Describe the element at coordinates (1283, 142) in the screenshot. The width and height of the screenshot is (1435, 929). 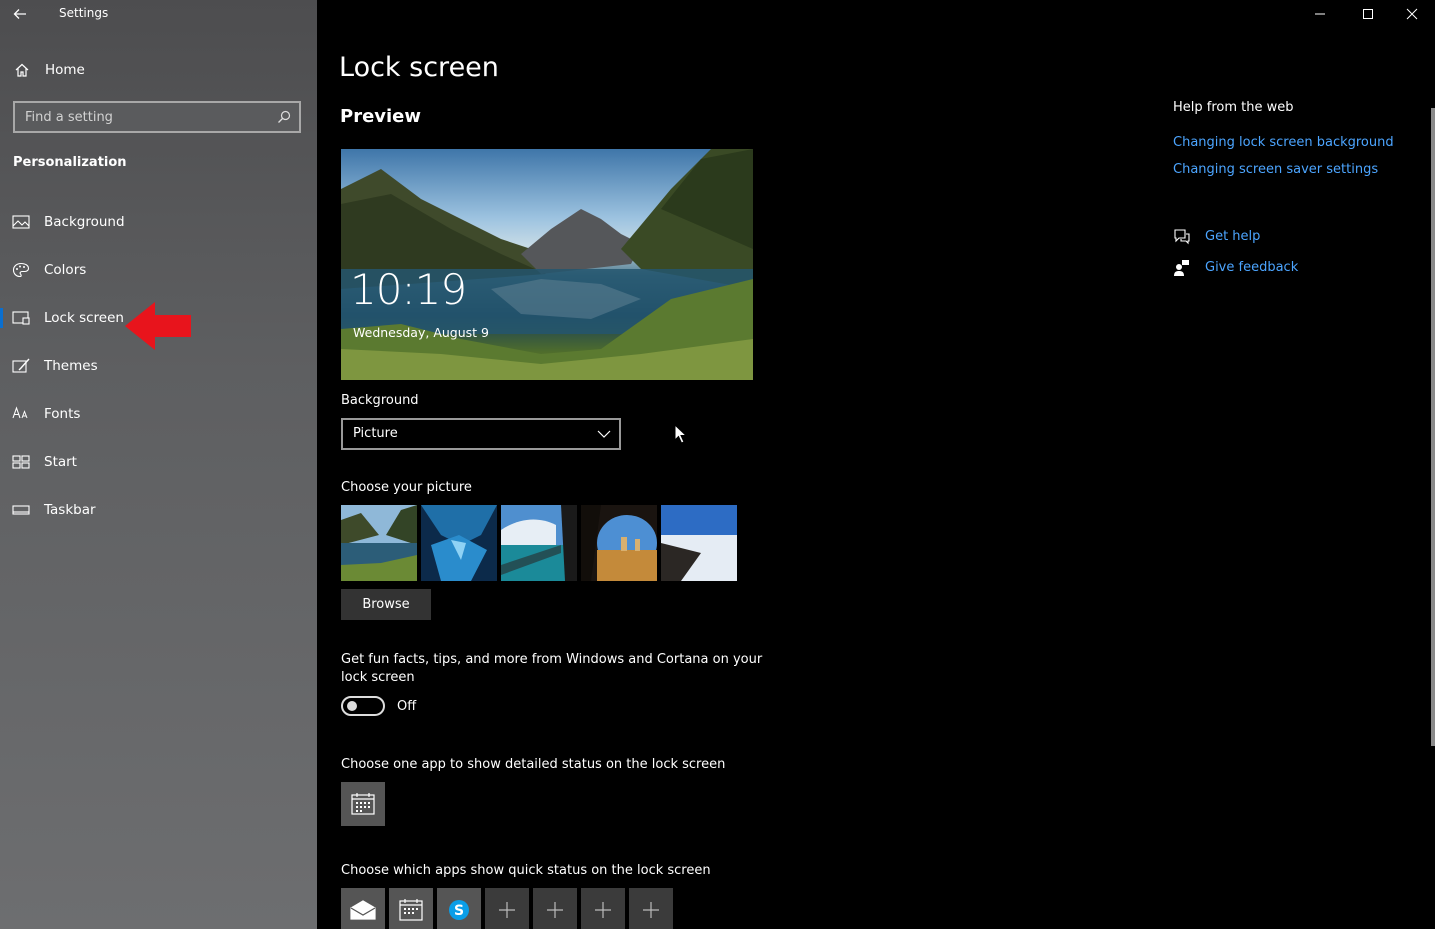
I see `help-link-lock-screen-background: Changing lock screen background` at that location.